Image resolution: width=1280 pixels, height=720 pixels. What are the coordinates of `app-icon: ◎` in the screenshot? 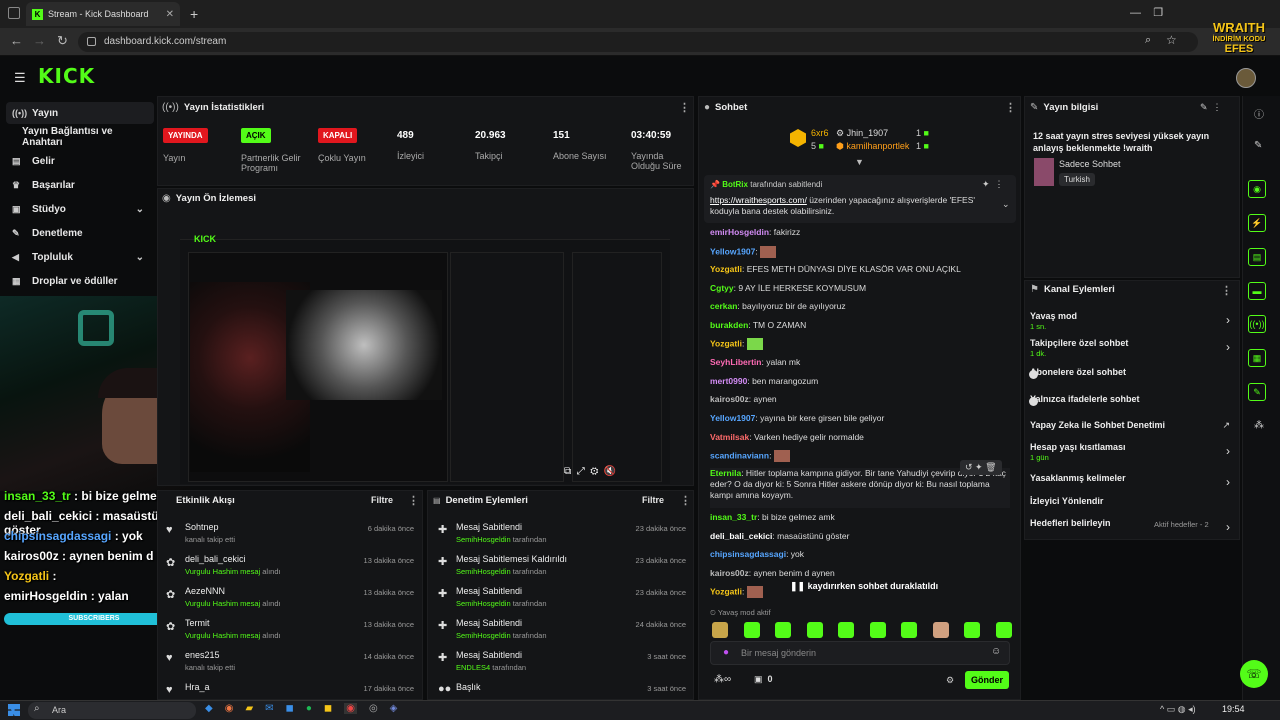 It's located at (373, 708).